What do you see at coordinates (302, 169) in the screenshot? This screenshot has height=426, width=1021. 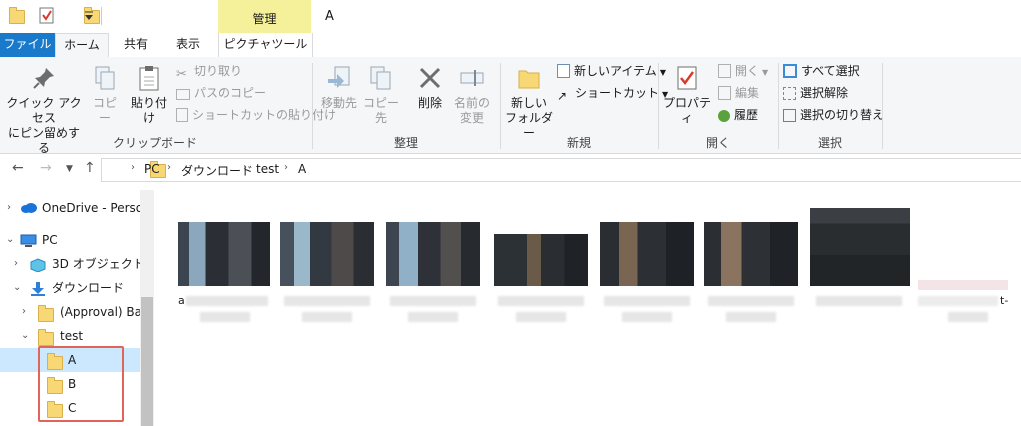 I see `breadcrumb-a: A` at bounding box center [302, 169].